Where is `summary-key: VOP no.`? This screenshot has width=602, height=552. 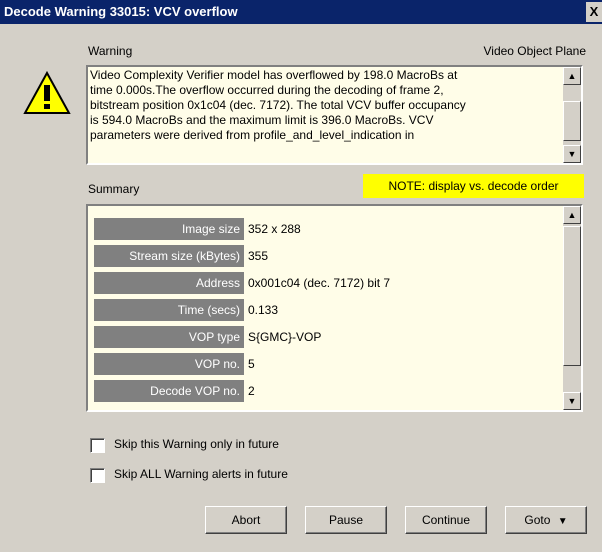 summary-key: VOP no. is located at coordinates (169, 364).